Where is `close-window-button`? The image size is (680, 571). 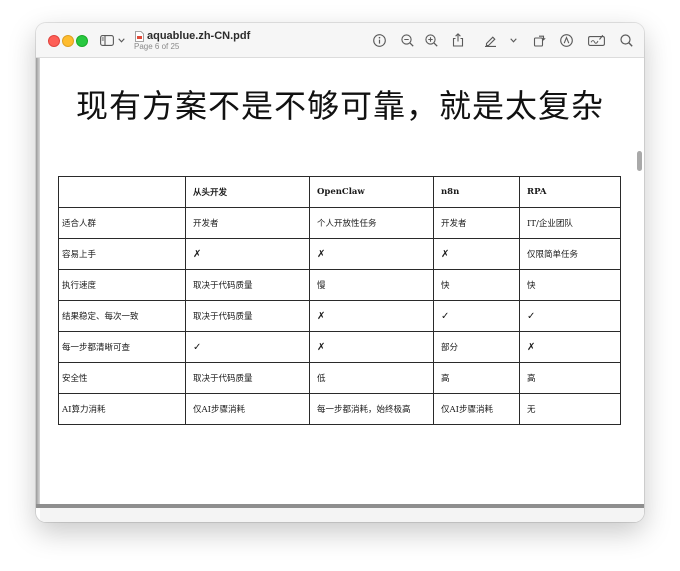
close-window-button is located at coordinates (54, 41).